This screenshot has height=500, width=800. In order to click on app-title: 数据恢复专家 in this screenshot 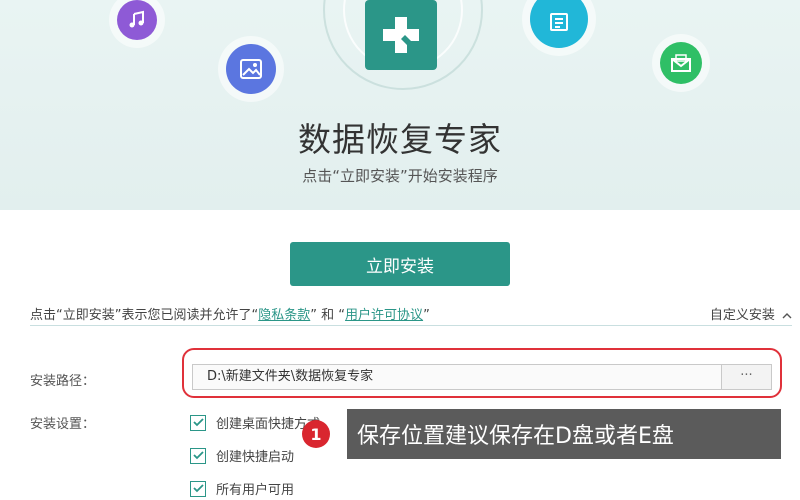, I will do `click(400, 139)`.